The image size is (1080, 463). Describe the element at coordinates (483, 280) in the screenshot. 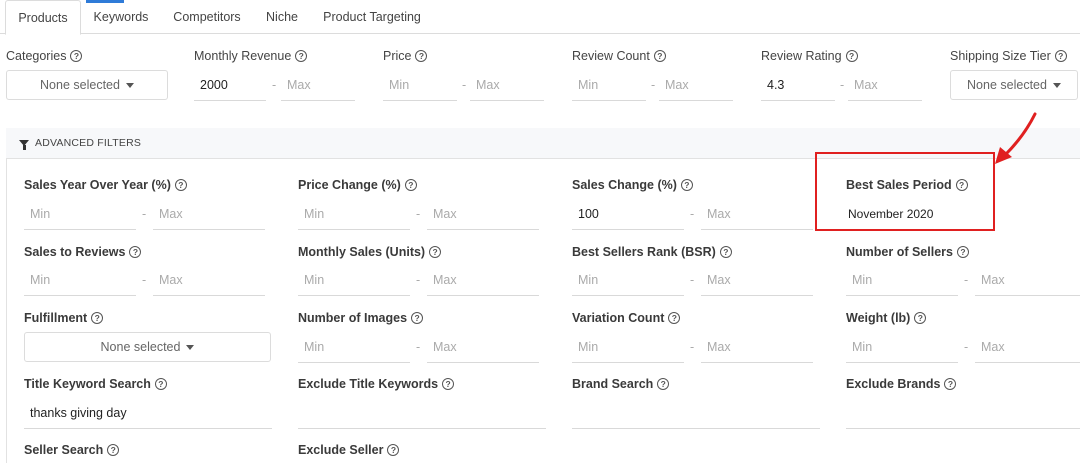

I see `monthly-sales-max-input: Max` at that location.